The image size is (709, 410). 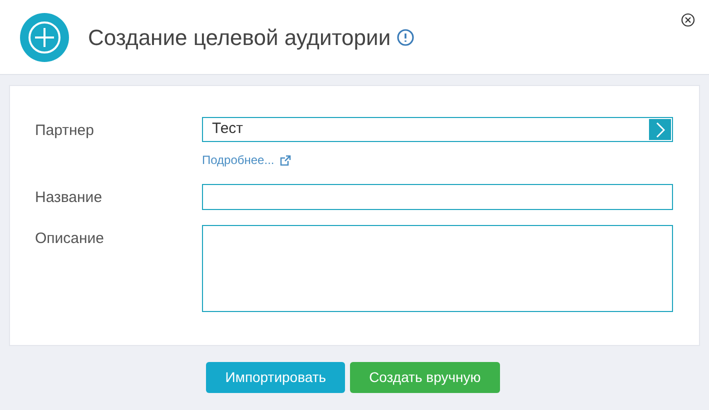 What do you see at coordinates (286, 160) in the screenshot?
I see `external-link-icon` at bounding box center [286, 160].